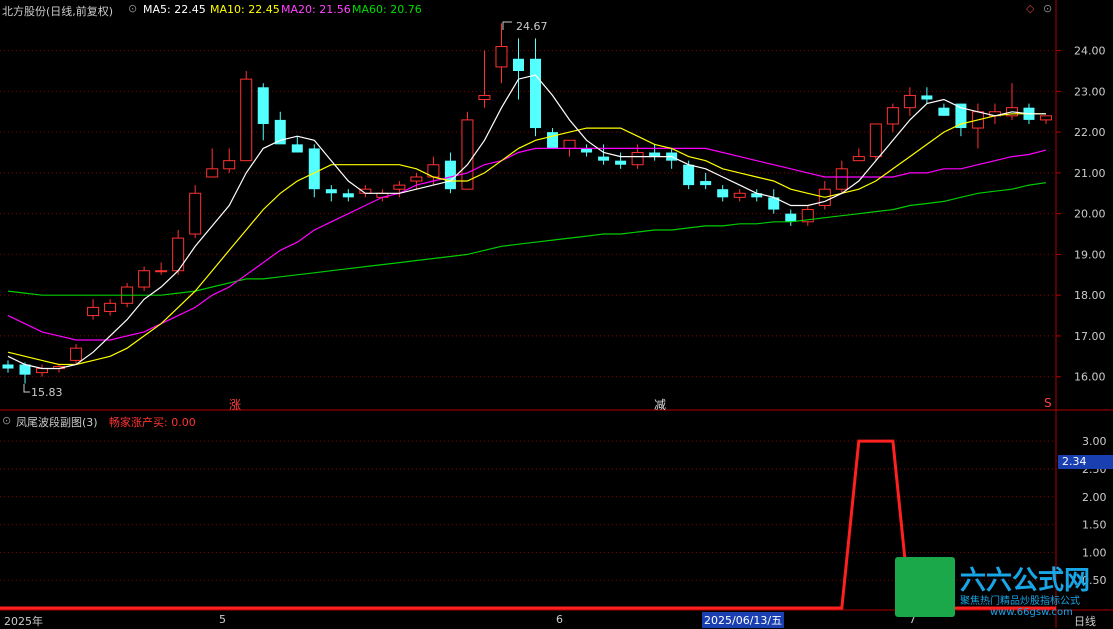  Describe the element at coordinates (1090, 336) in the screenshot. I see `main-y-tick-label: 17.00` at that location.